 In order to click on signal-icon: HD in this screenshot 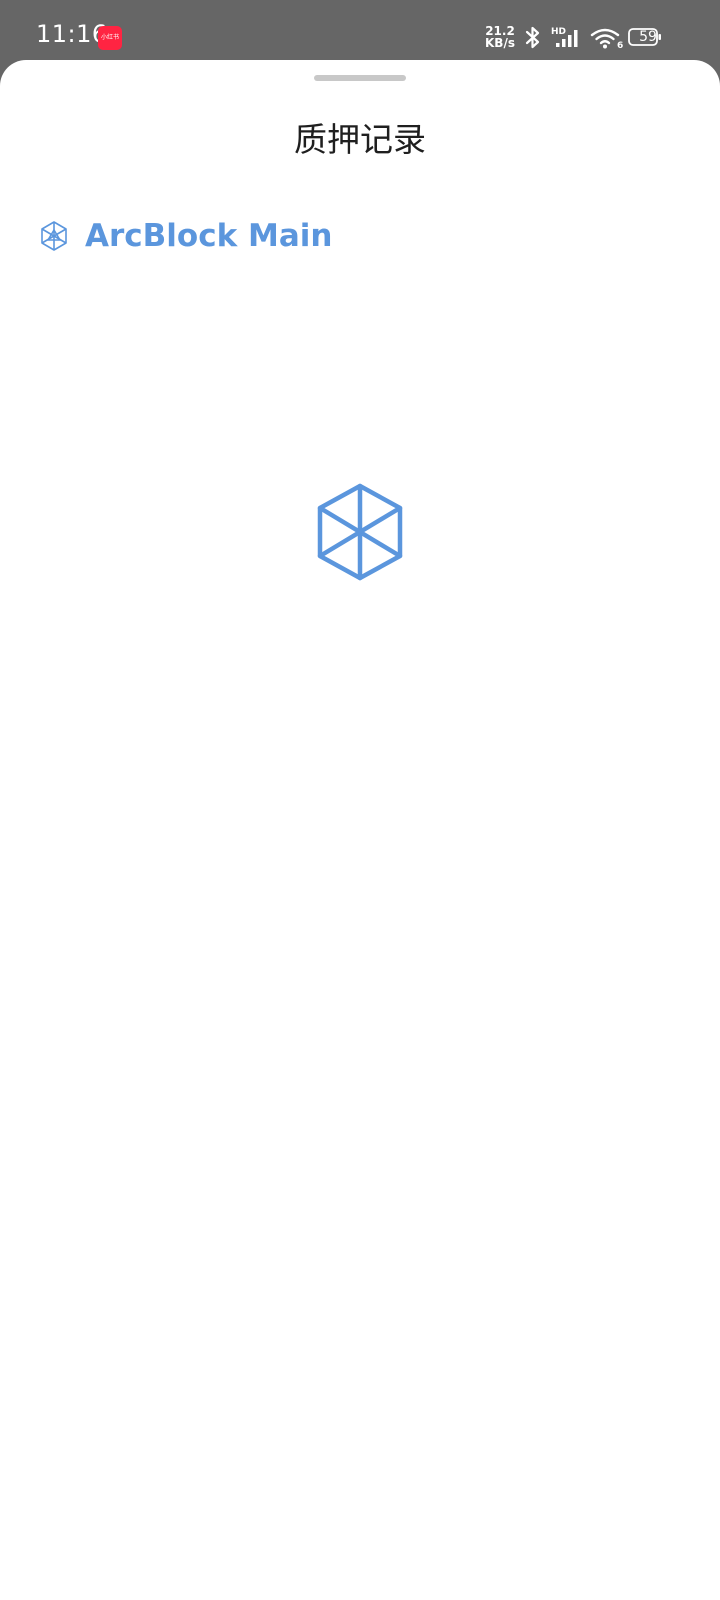, I will do `click(564, 37)`.